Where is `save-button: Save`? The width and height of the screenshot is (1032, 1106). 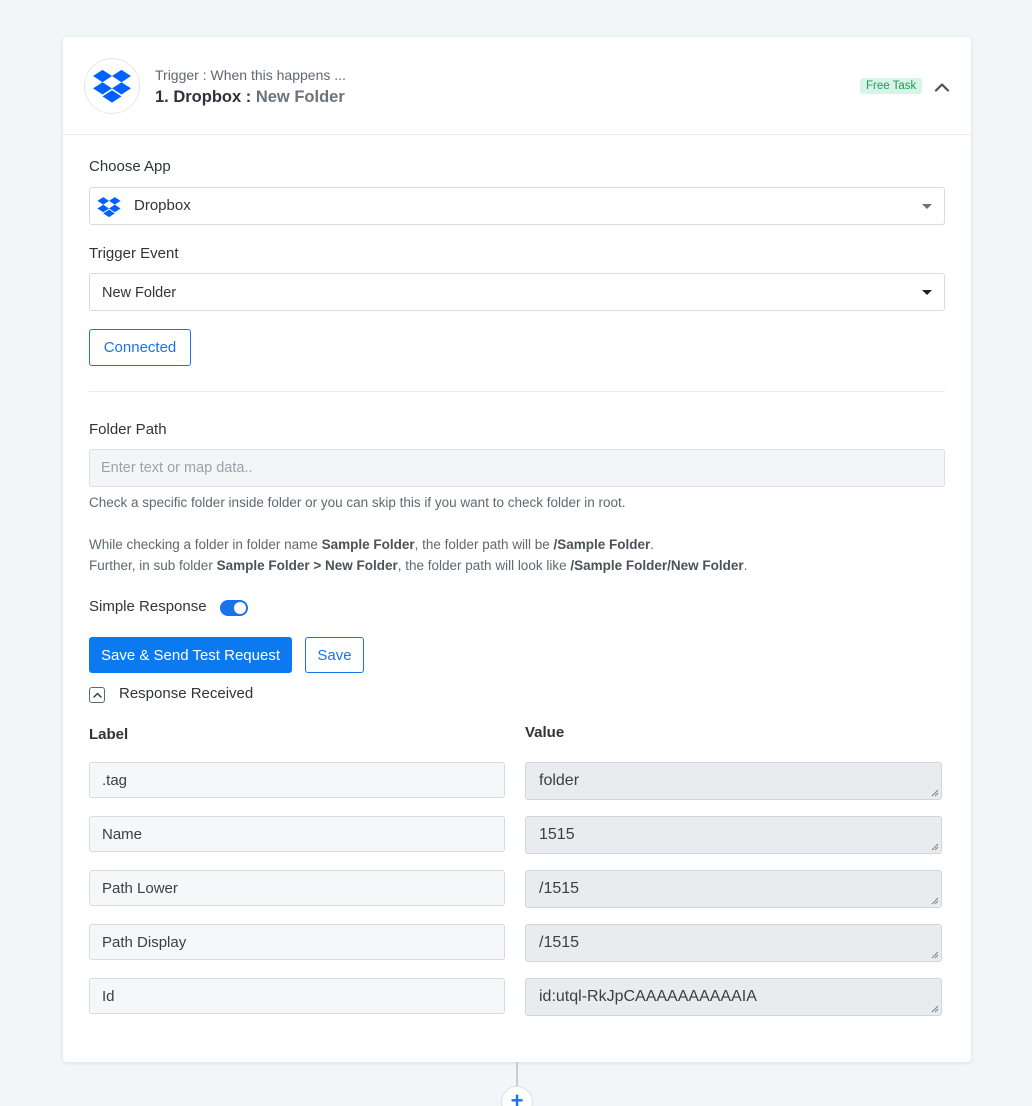 save-button: Save is located at coordinates (334, 655).